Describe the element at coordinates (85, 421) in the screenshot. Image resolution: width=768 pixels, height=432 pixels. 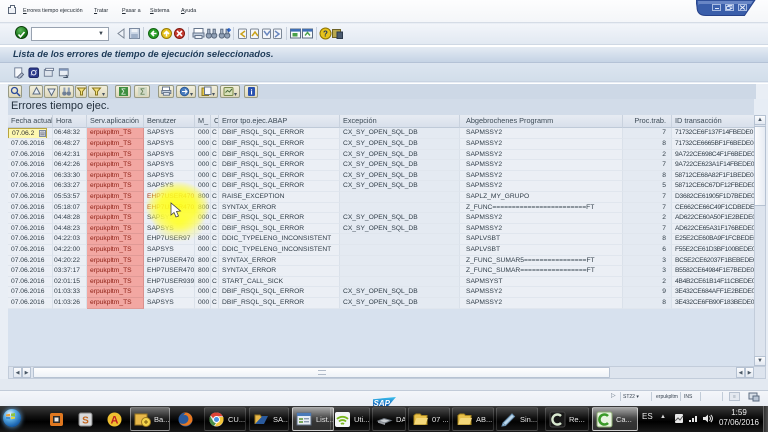
I see `svg-text: S` at that location.